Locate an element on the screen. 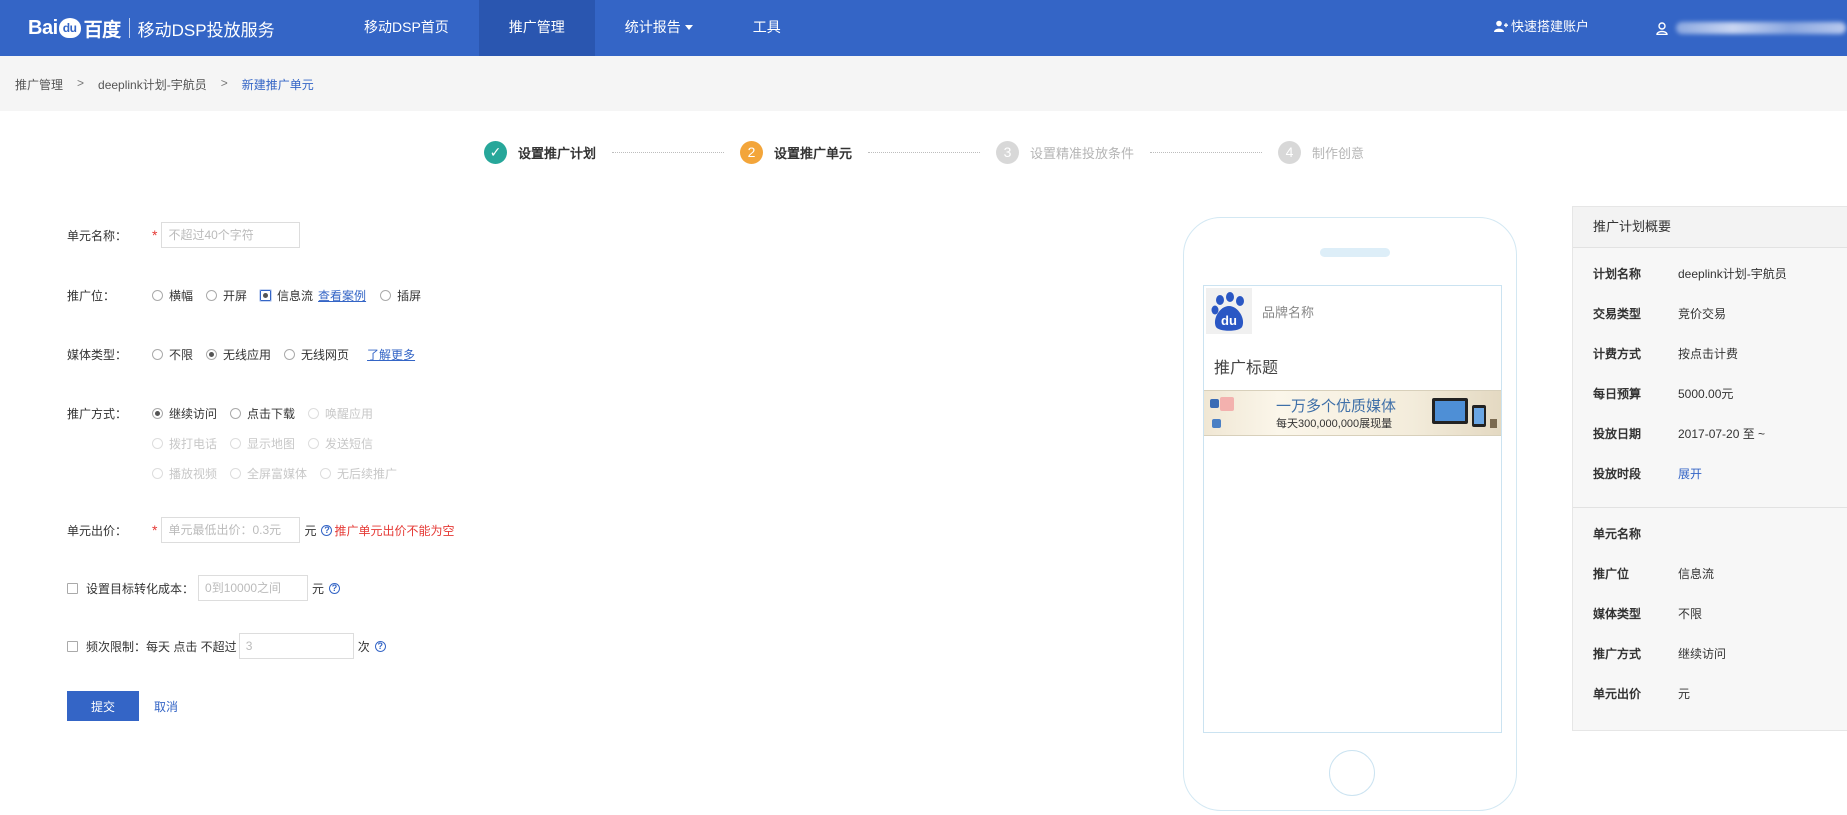  summary-row: 单元名称 is located at coordinates (1635, 533).